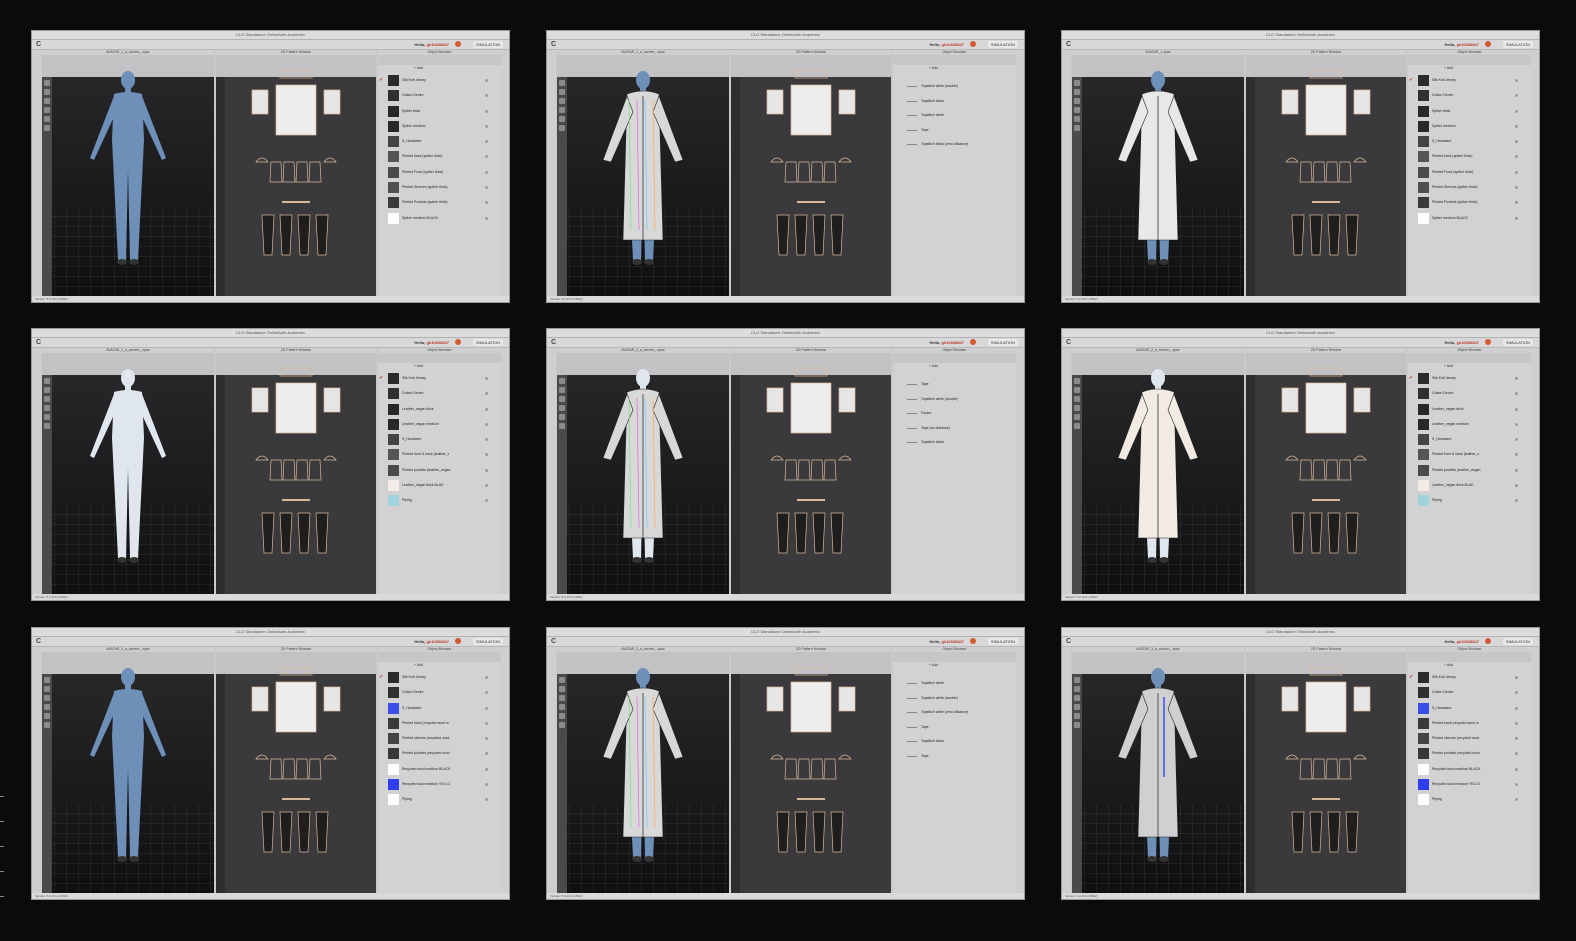  I want to click on topstitch-item: Topstitch white (zero distance), so click(955, 713).